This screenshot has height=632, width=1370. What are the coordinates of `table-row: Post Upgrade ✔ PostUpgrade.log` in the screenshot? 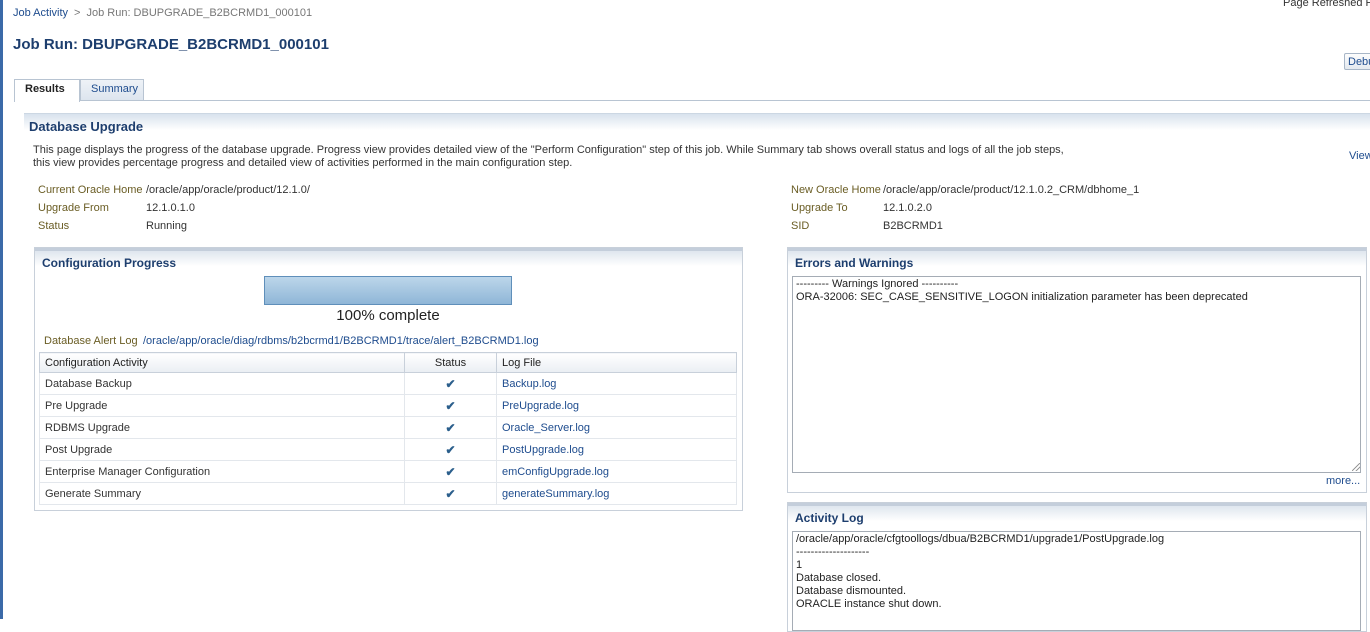 It's located at (388, 449).